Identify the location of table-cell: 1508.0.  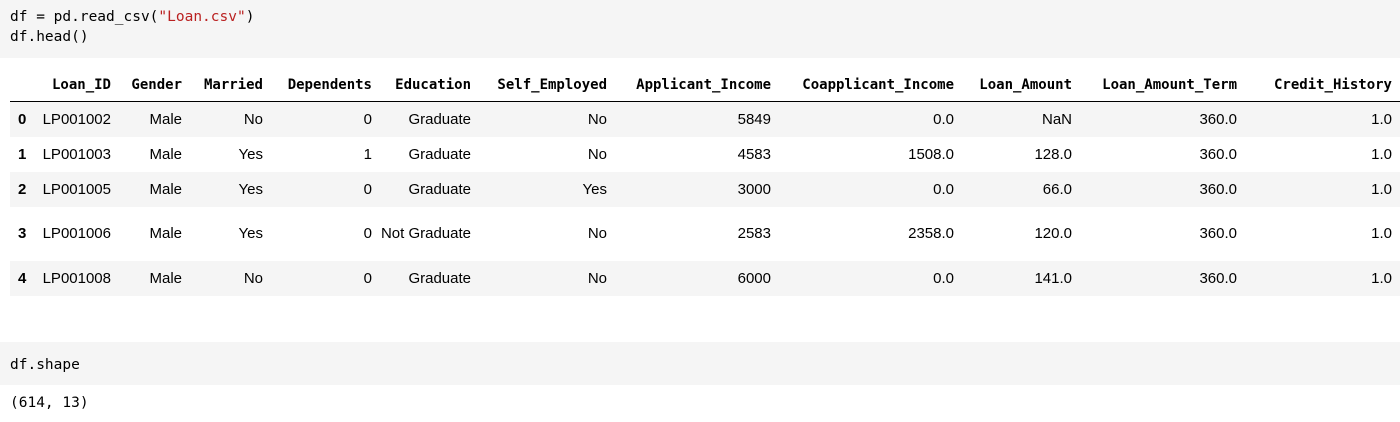
(931, 154).